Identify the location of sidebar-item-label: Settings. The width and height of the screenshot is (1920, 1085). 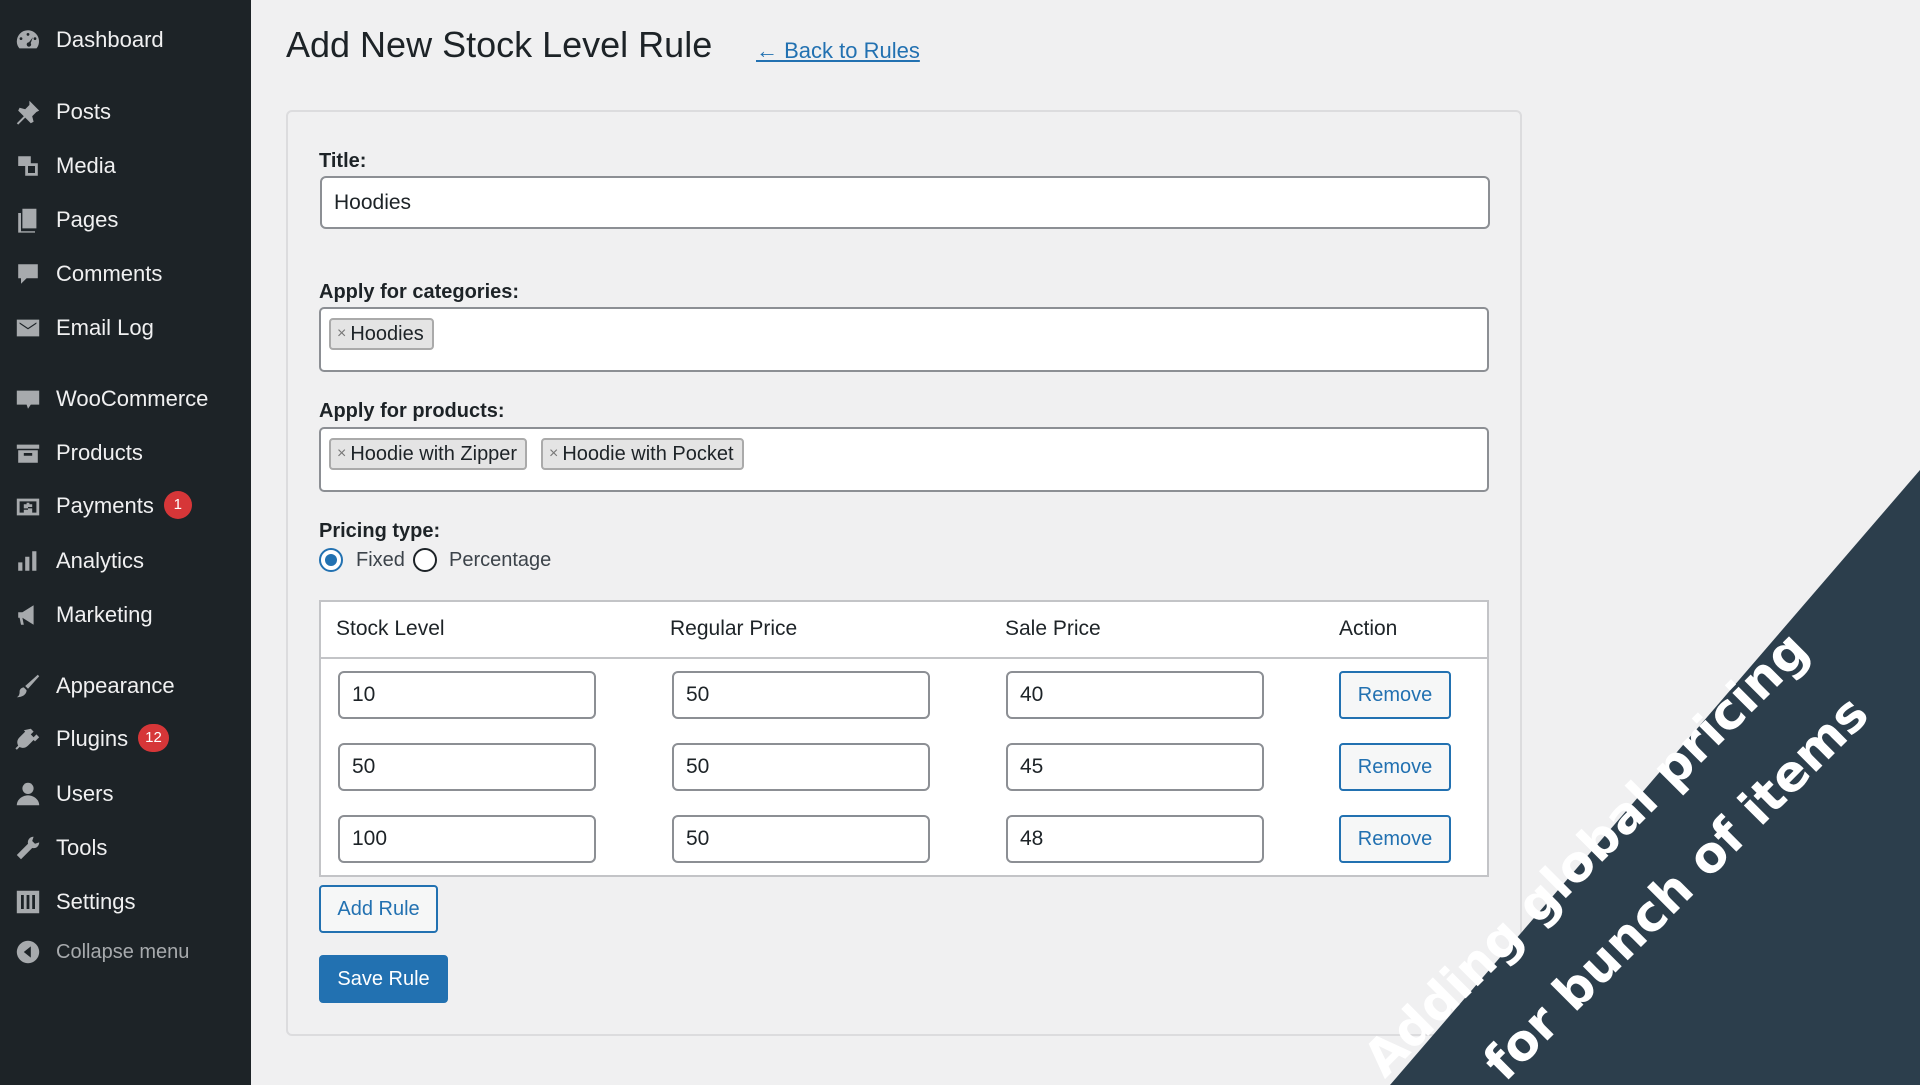
(96, 901).